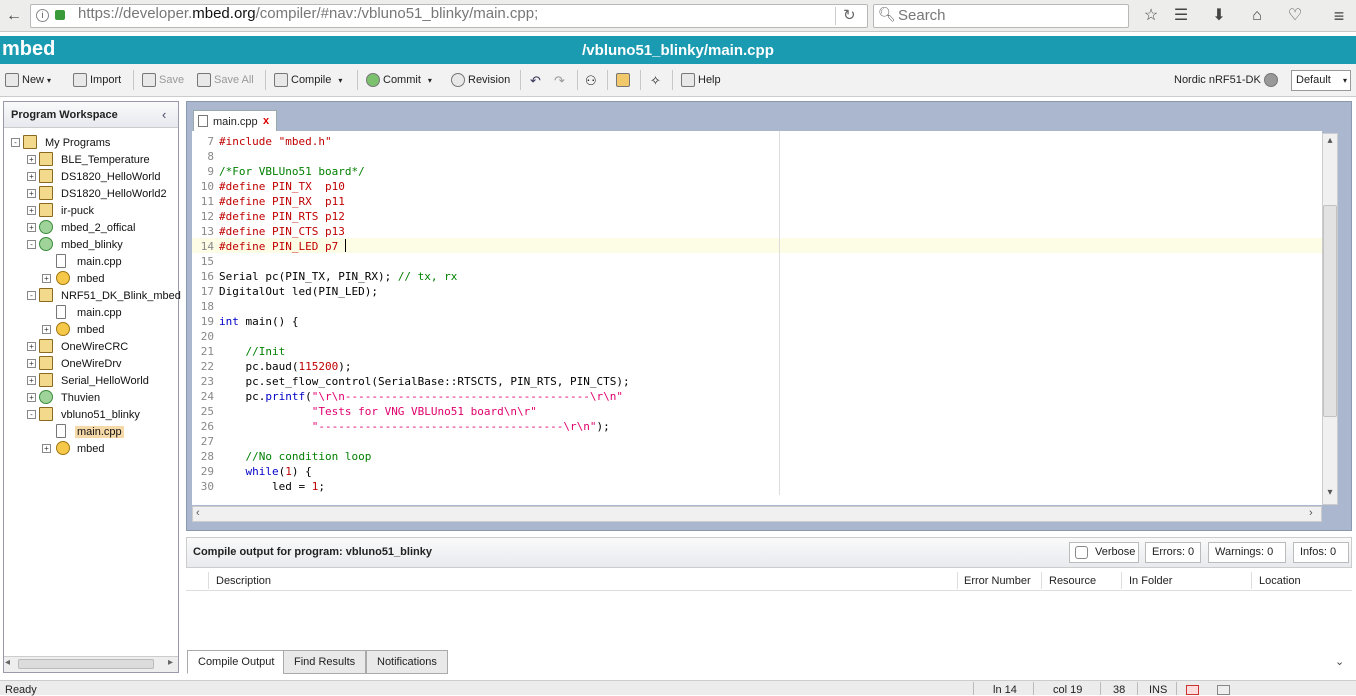 This screenshot has width=1356, height=696. What do you see at coordinates (207, 366) in the screenshot?
I see `line-number: 22` at bounding box center [207, 366].